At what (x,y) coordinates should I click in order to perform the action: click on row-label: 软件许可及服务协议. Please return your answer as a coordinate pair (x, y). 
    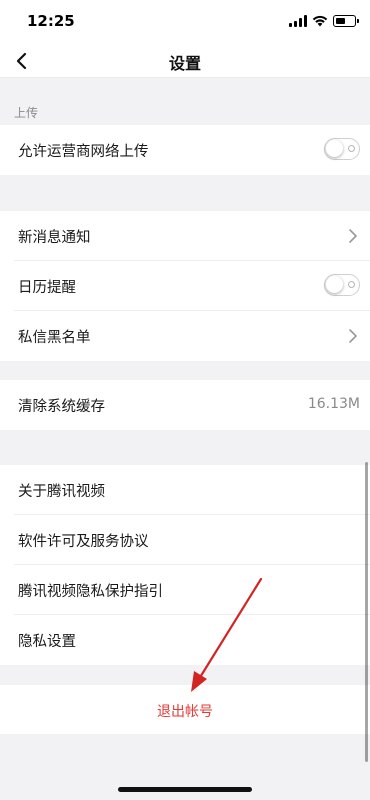
    Looking at the image, I should click on (83, 542).